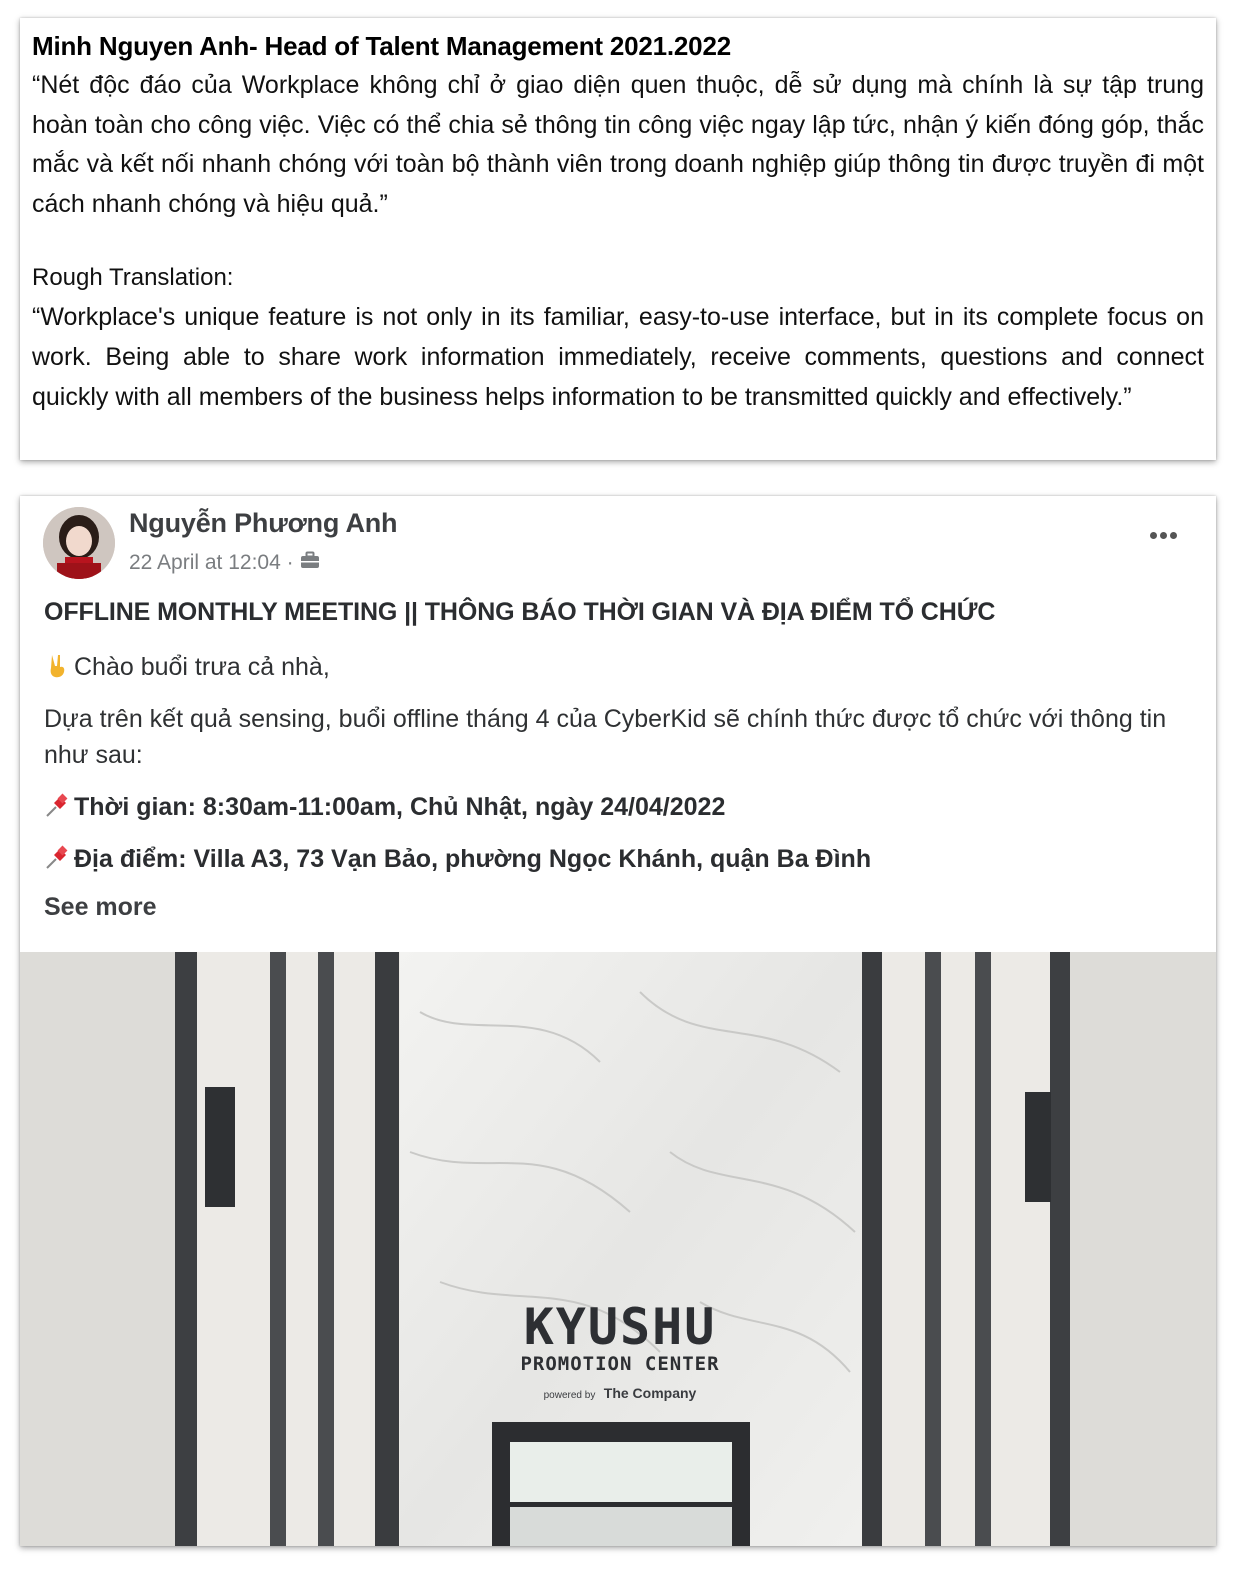 The width and height of the screenshot is (1248, 1586). I want to click on sign-powered-line: powered by The Company, so click(620, 1394).